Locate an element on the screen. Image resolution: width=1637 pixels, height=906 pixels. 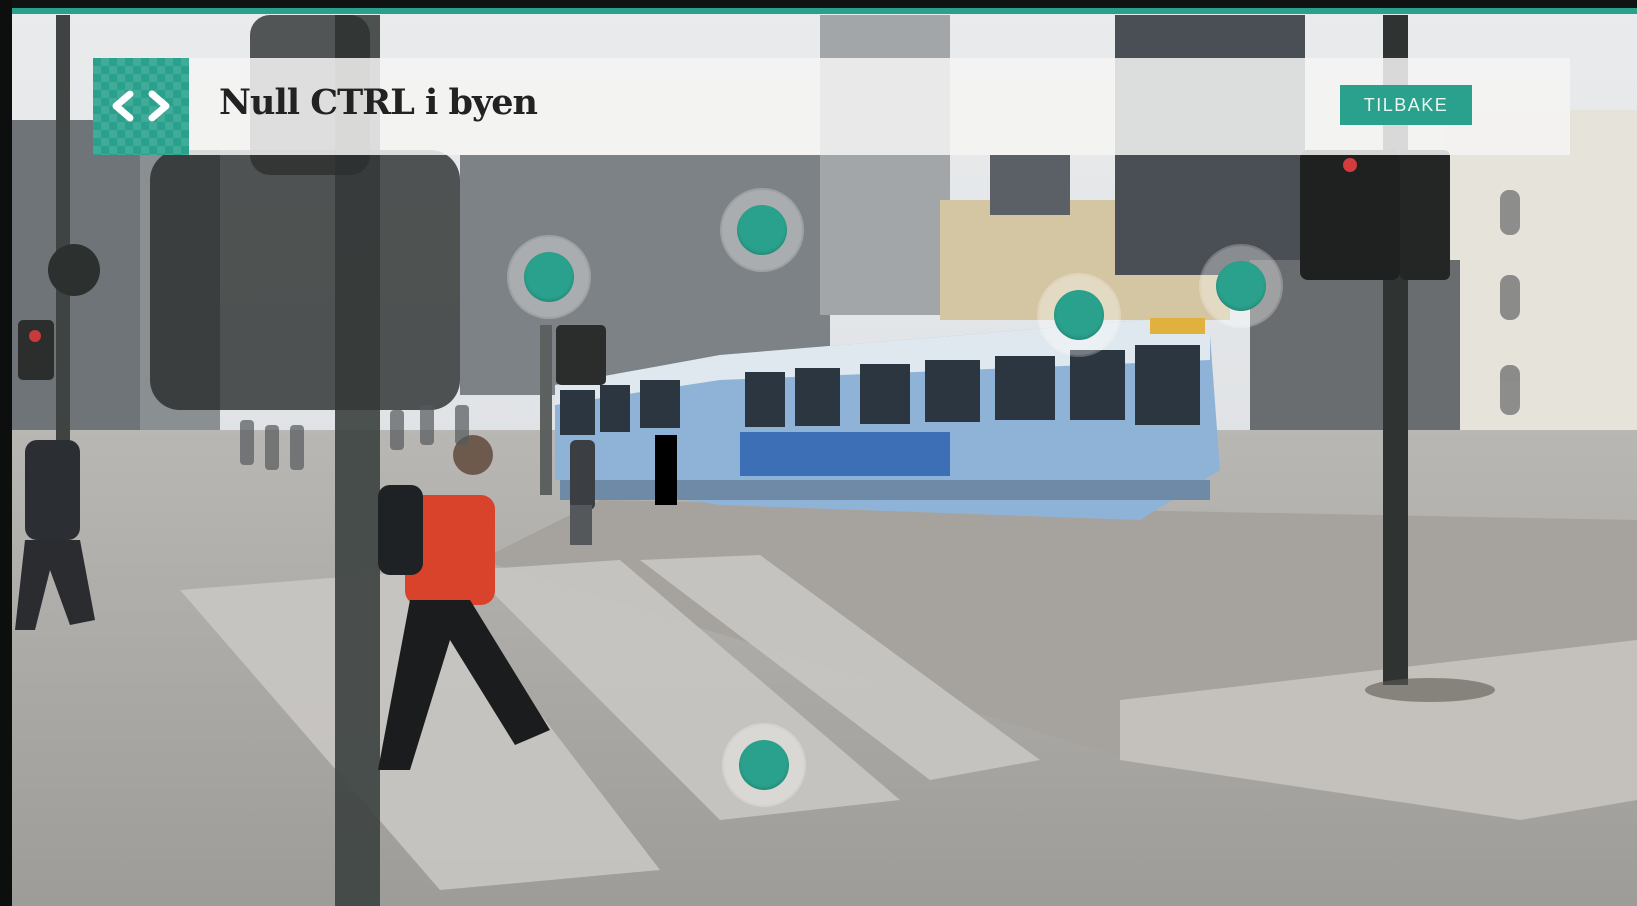
logo-tile is located at coordinates (141, 106).